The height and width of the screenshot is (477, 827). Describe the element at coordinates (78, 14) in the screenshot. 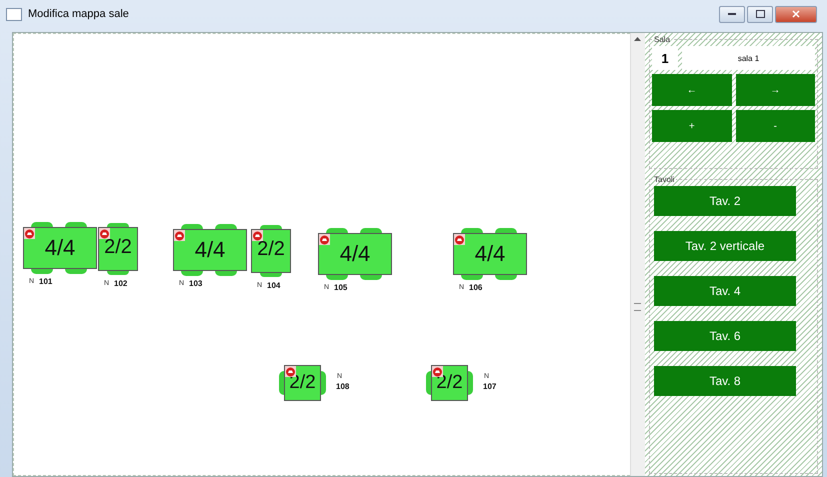

I see `window-title: Modifica mappa sale` at that location.